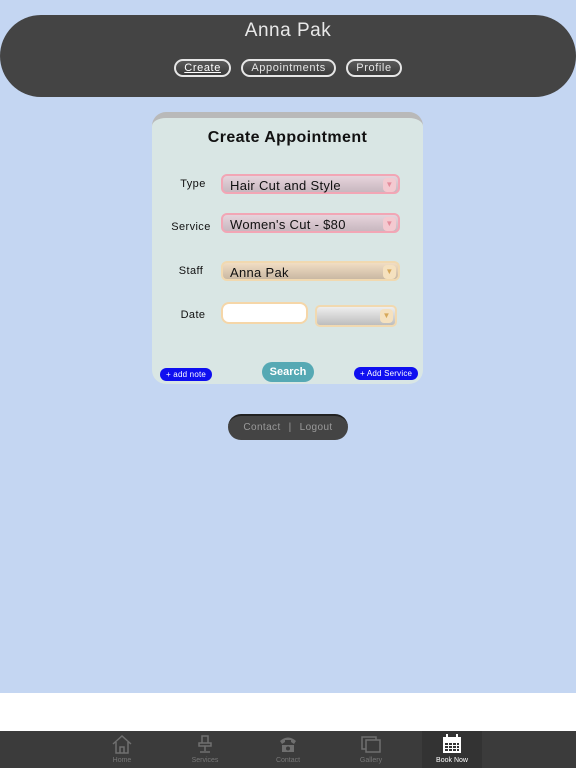  Describe the element at coordinates (186, 374) in the screenshot. I see `add-note-button: + add note` at that location.